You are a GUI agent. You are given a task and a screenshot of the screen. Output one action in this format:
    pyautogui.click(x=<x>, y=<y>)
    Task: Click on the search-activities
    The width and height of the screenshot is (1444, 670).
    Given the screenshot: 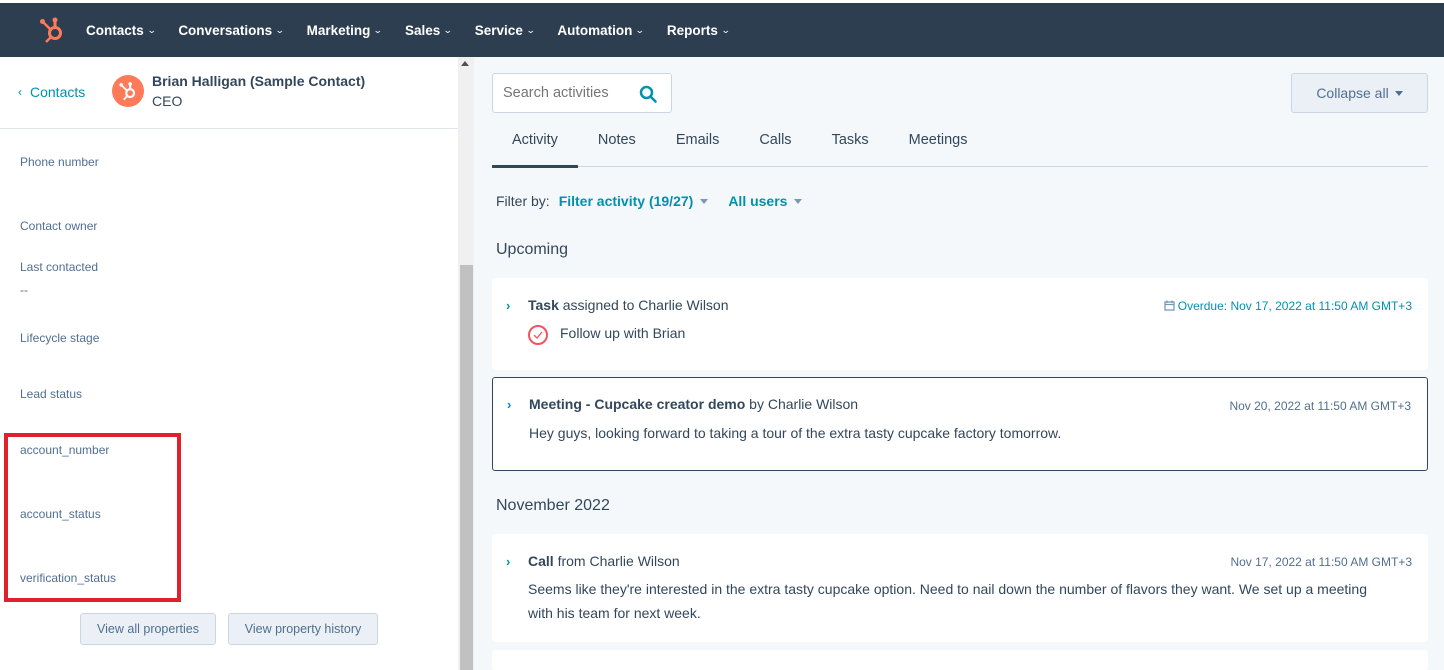 What is the action you would take?
    pyautogui.click(x=582, y=93)
    